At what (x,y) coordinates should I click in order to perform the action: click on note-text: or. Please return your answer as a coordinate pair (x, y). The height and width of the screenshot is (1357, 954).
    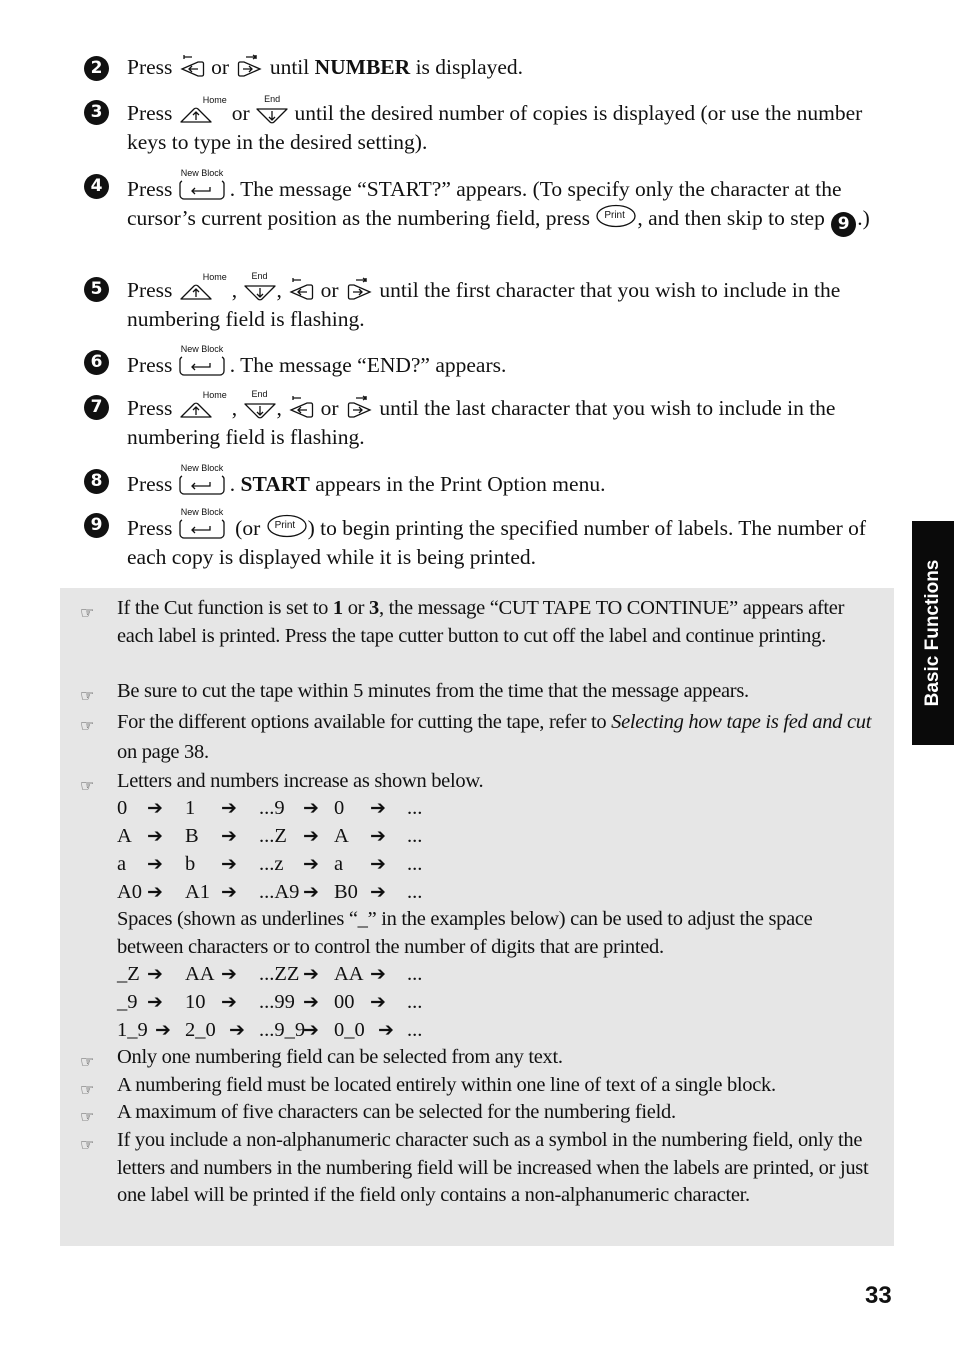
    Looking at the image, I should click on (356, 608).